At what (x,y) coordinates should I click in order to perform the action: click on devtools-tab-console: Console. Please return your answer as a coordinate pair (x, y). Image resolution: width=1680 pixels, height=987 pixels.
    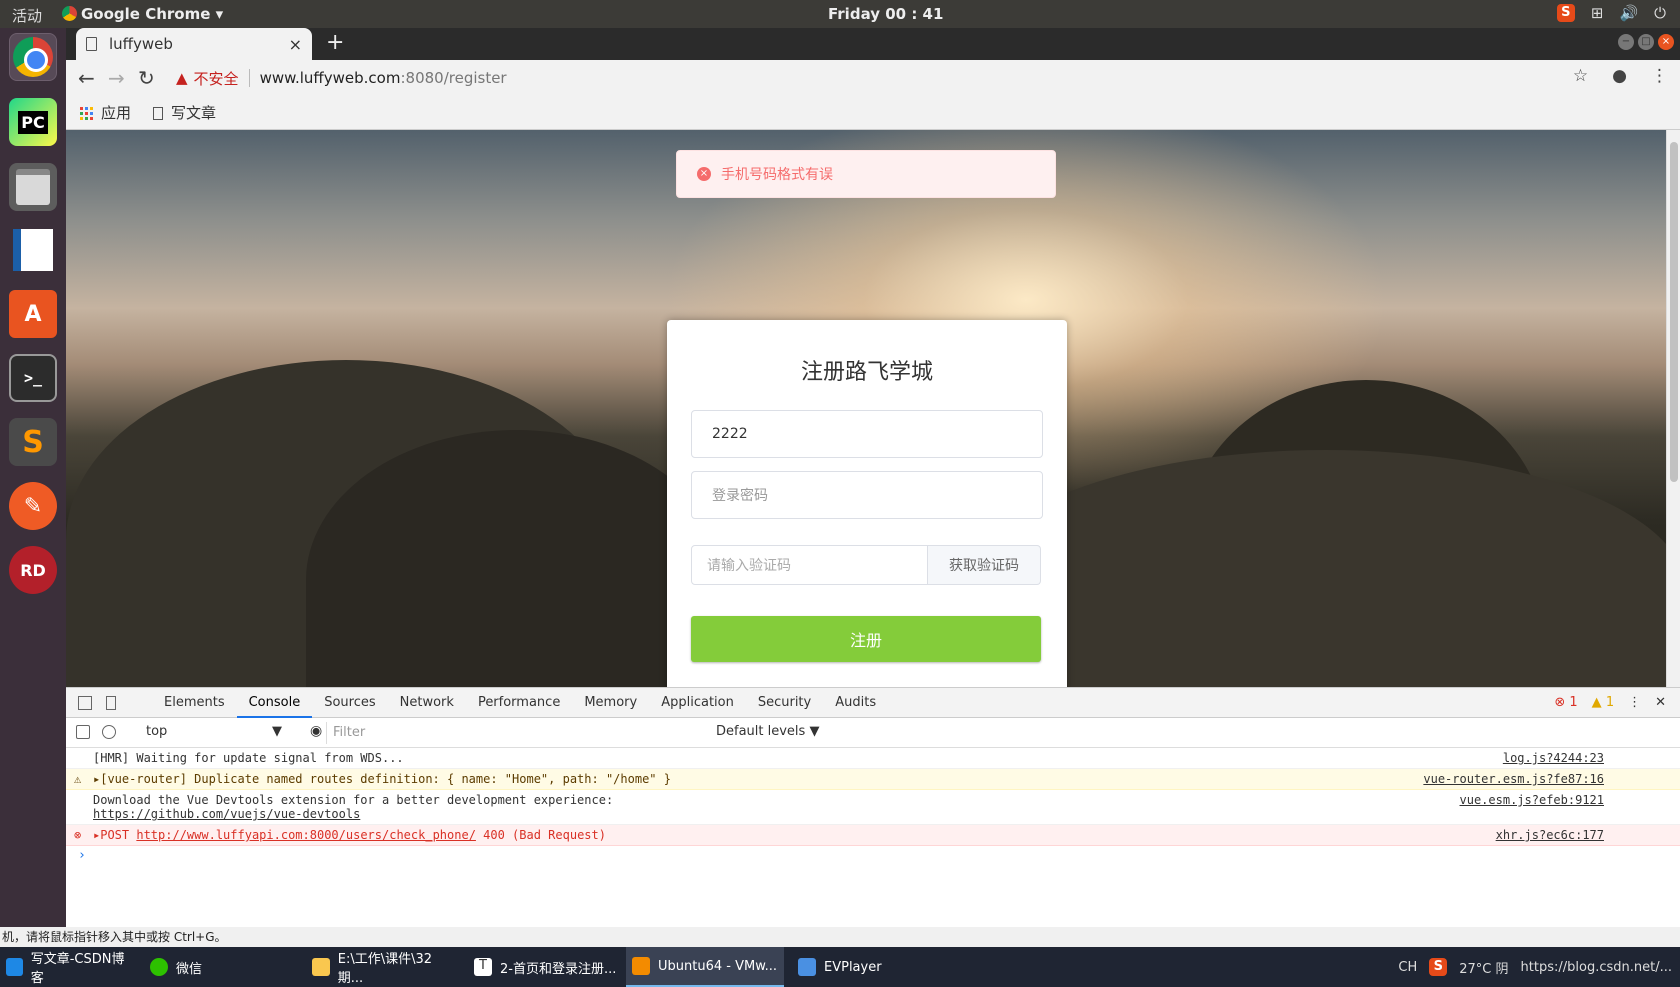
    Looking at the image, I should click on (274, 703).